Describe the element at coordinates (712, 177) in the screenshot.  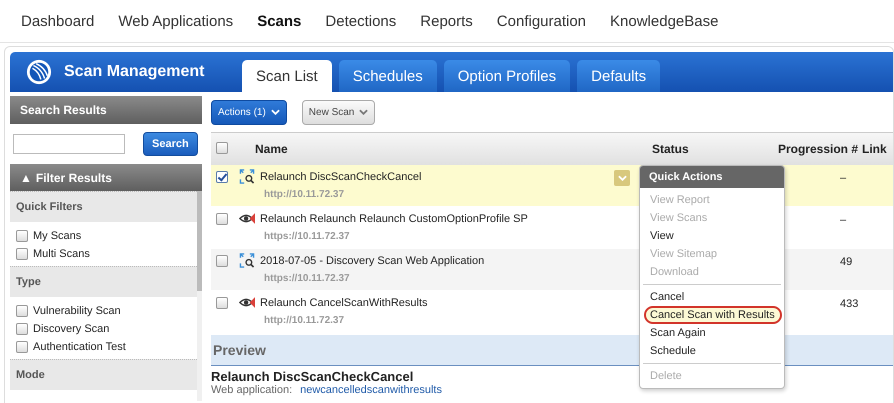
I see `menu-header: Quick Actions` at that location.